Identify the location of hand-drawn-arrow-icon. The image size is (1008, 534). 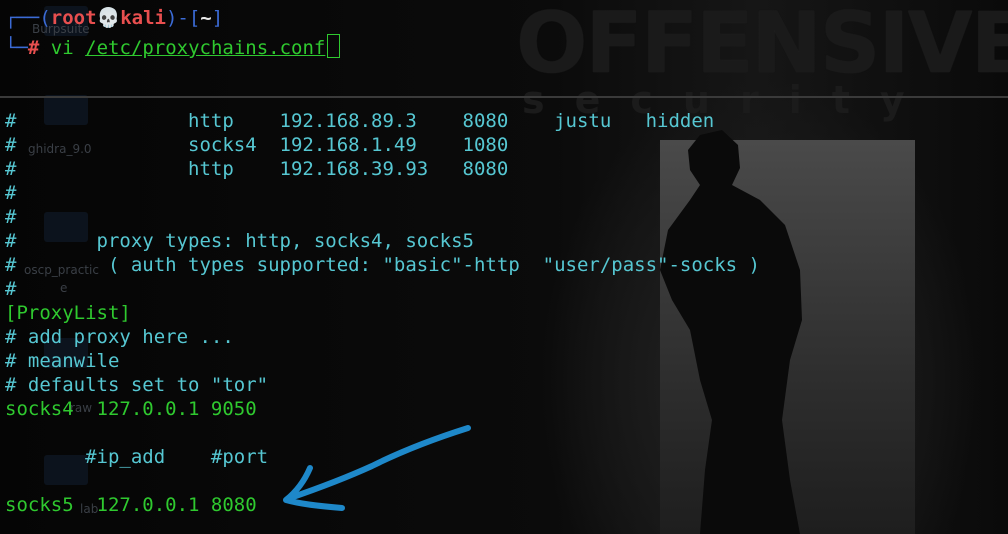
(377, 468).